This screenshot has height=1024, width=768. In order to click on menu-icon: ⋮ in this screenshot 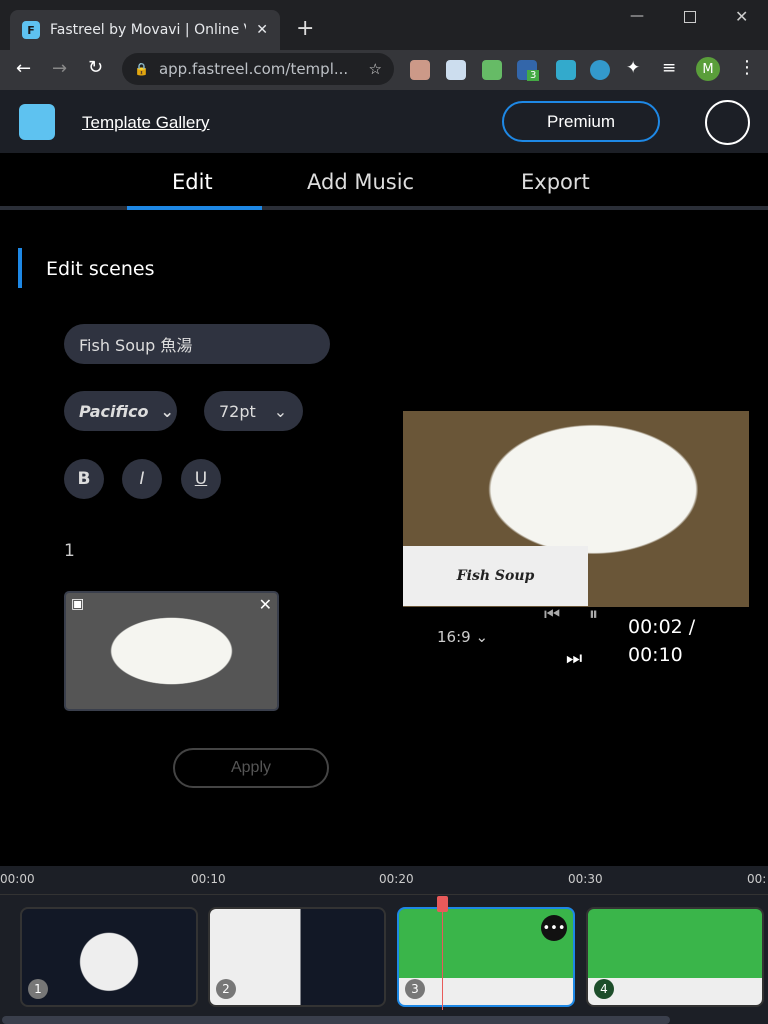, I will do `click(747, 67)`.